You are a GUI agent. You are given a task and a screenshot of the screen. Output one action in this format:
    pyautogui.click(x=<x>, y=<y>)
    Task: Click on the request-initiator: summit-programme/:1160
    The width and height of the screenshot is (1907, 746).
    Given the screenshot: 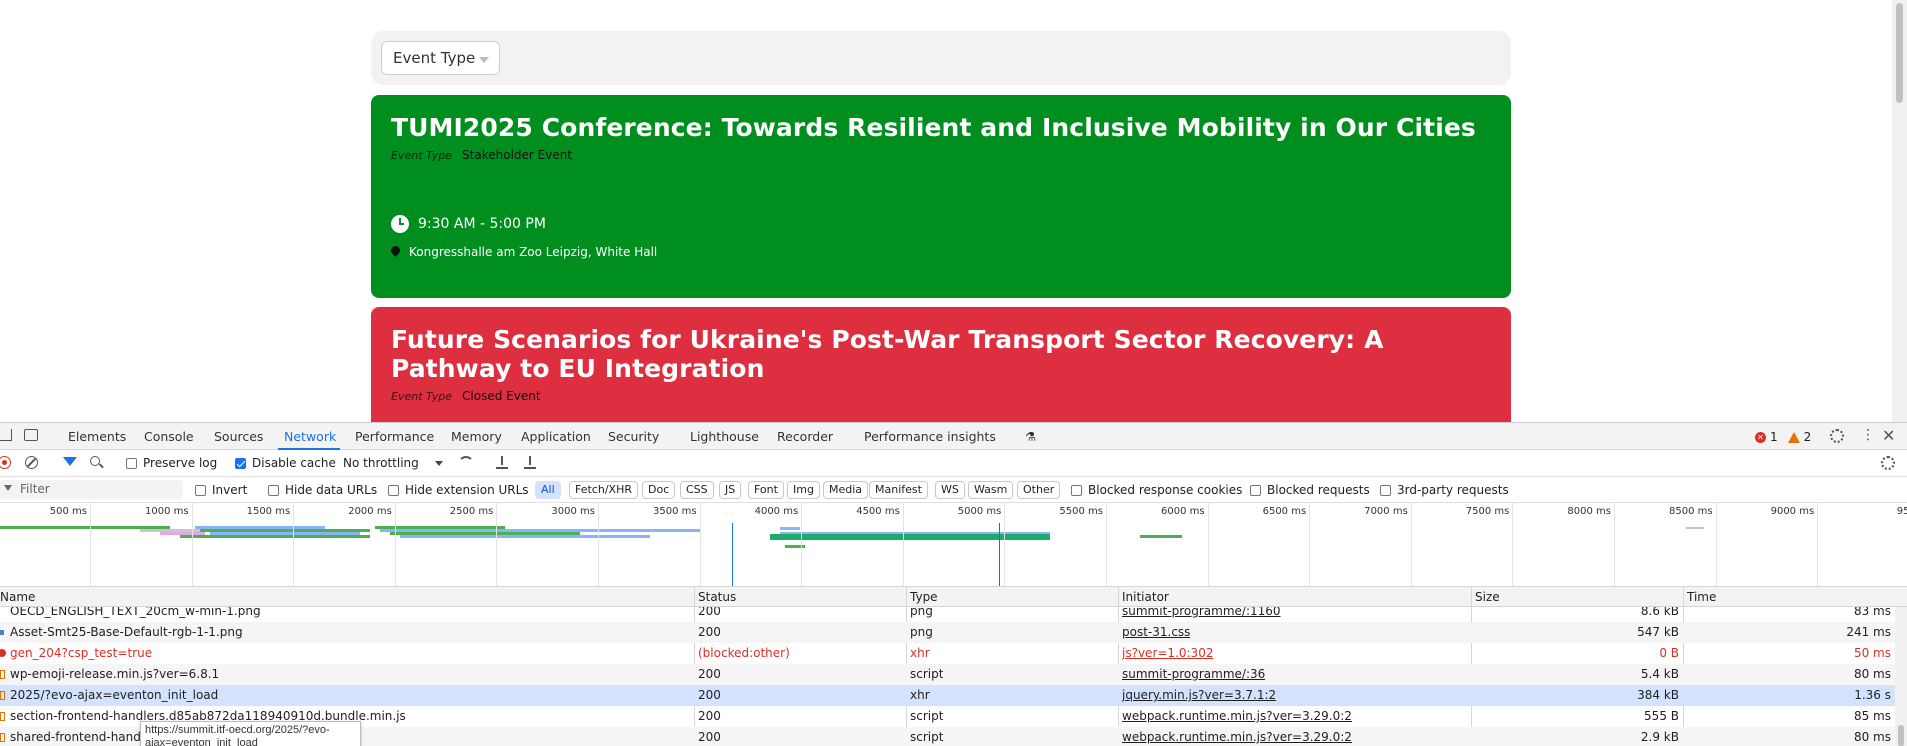 What is the action you would take?
    pyautogui.click(x=1201, y=612)
    